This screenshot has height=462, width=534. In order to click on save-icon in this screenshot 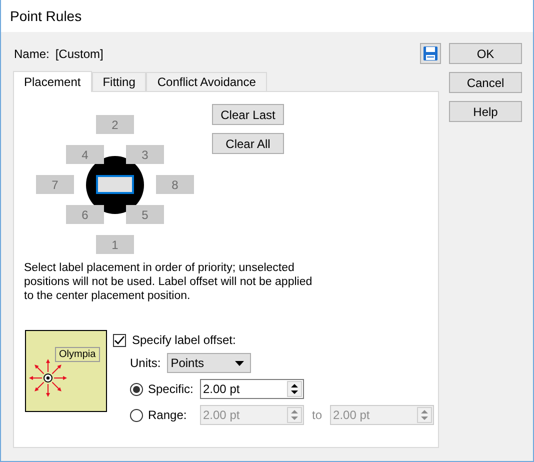, I will do `click(430, 53)`.